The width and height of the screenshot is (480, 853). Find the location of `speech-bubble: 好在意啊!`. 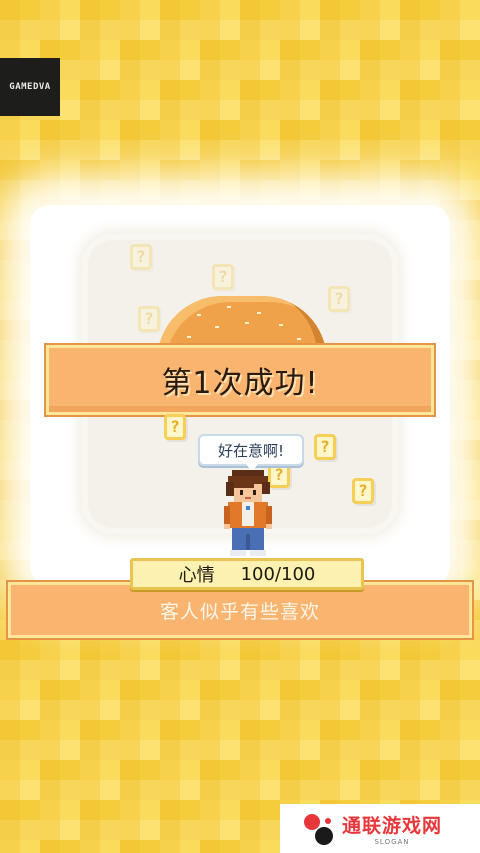

speech-bubble: 好在意啊! is located at coordinates (251, 453).